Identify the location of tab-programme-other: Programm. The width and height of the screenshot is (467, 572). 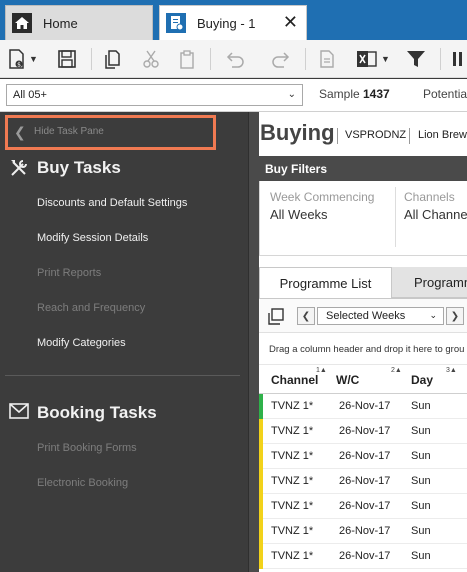
(429, 282).